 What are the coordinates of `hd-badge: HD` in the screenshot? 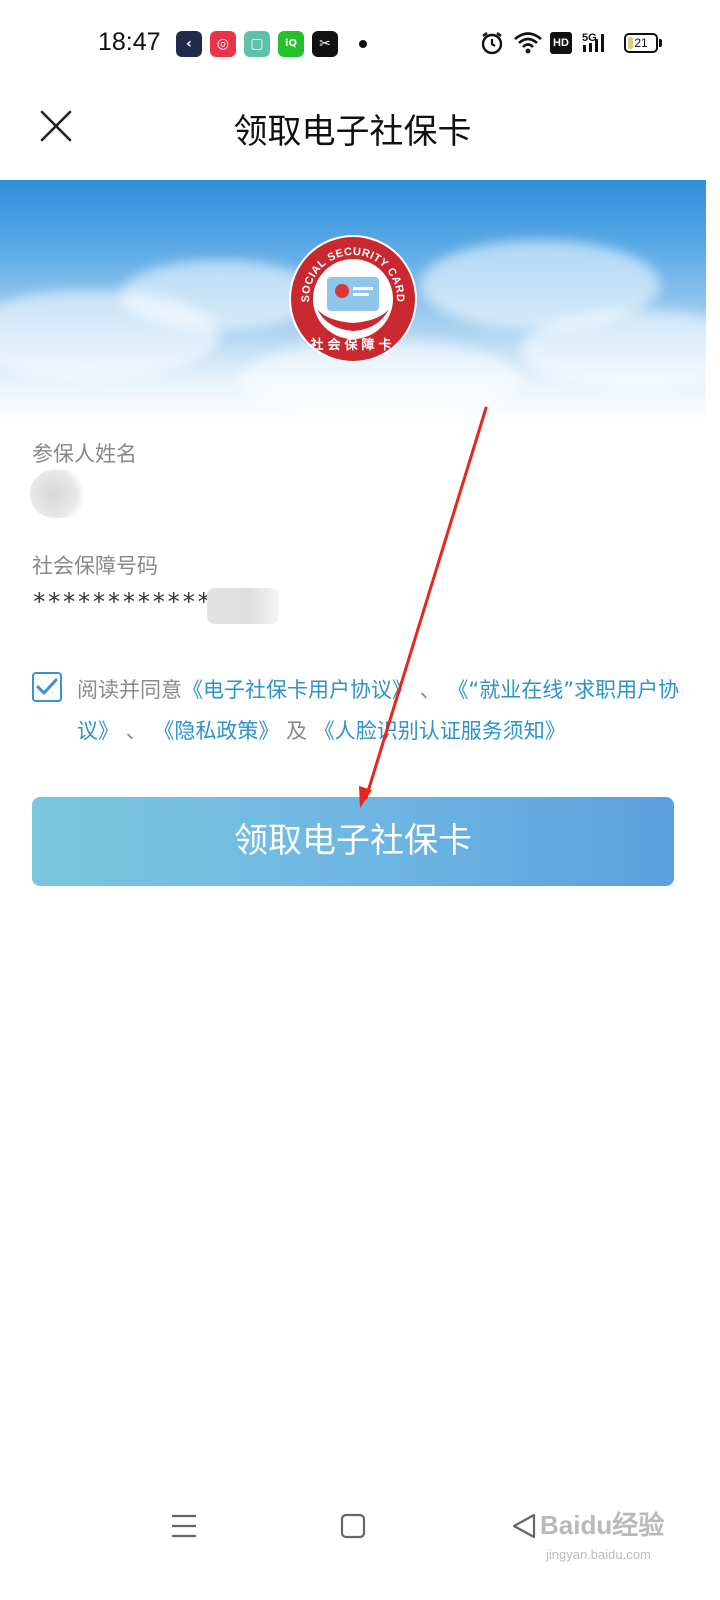 It's located at (561, 43).